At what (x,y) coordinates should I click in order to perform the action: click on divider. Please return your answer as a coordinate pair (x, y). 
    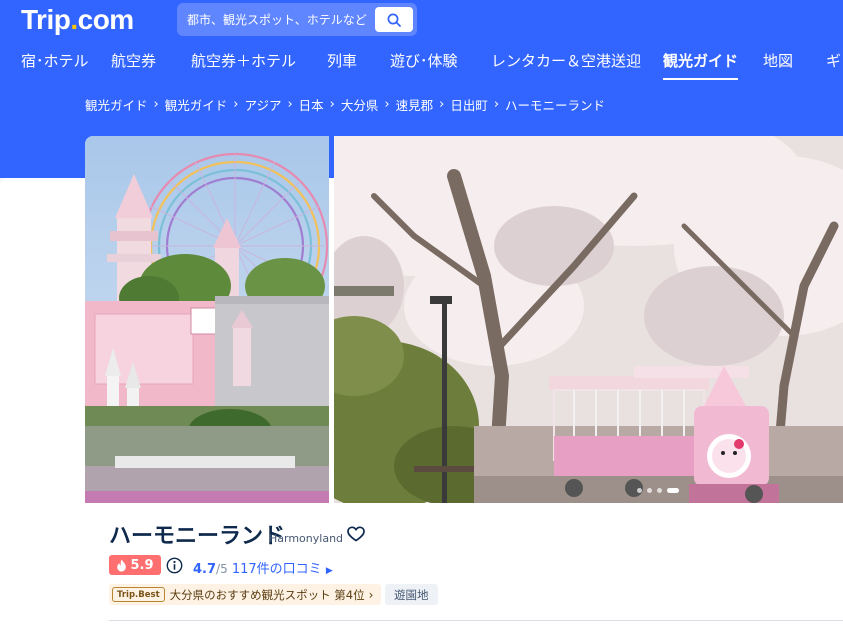
    Looking at the image, I should click on (476, 620).